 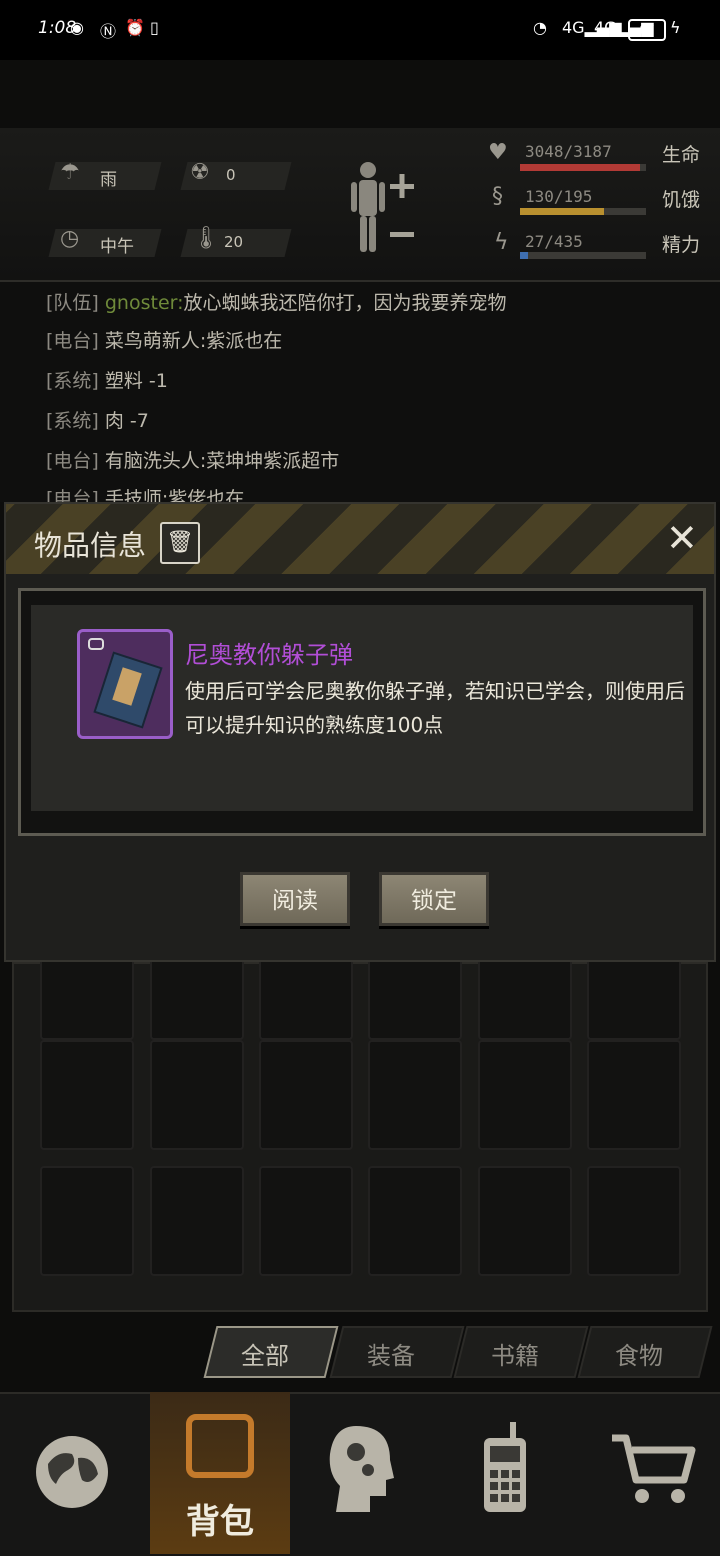 What do you see at coordinates (295, 899) in the screenshot?
I see `read-button: 阅读` at bounding box center [295, 899].